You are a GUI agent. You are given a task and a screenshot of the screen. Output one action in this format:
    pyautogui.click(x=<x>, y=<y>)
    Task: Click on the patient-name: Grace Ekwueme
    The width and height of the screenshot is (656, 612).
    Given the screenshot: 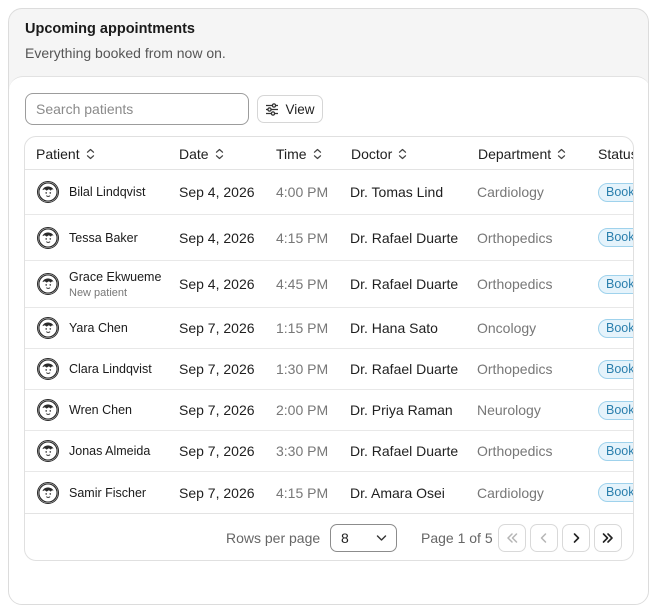 What is the action you would take?
    pyautogui.click(x=115, y=276)
    